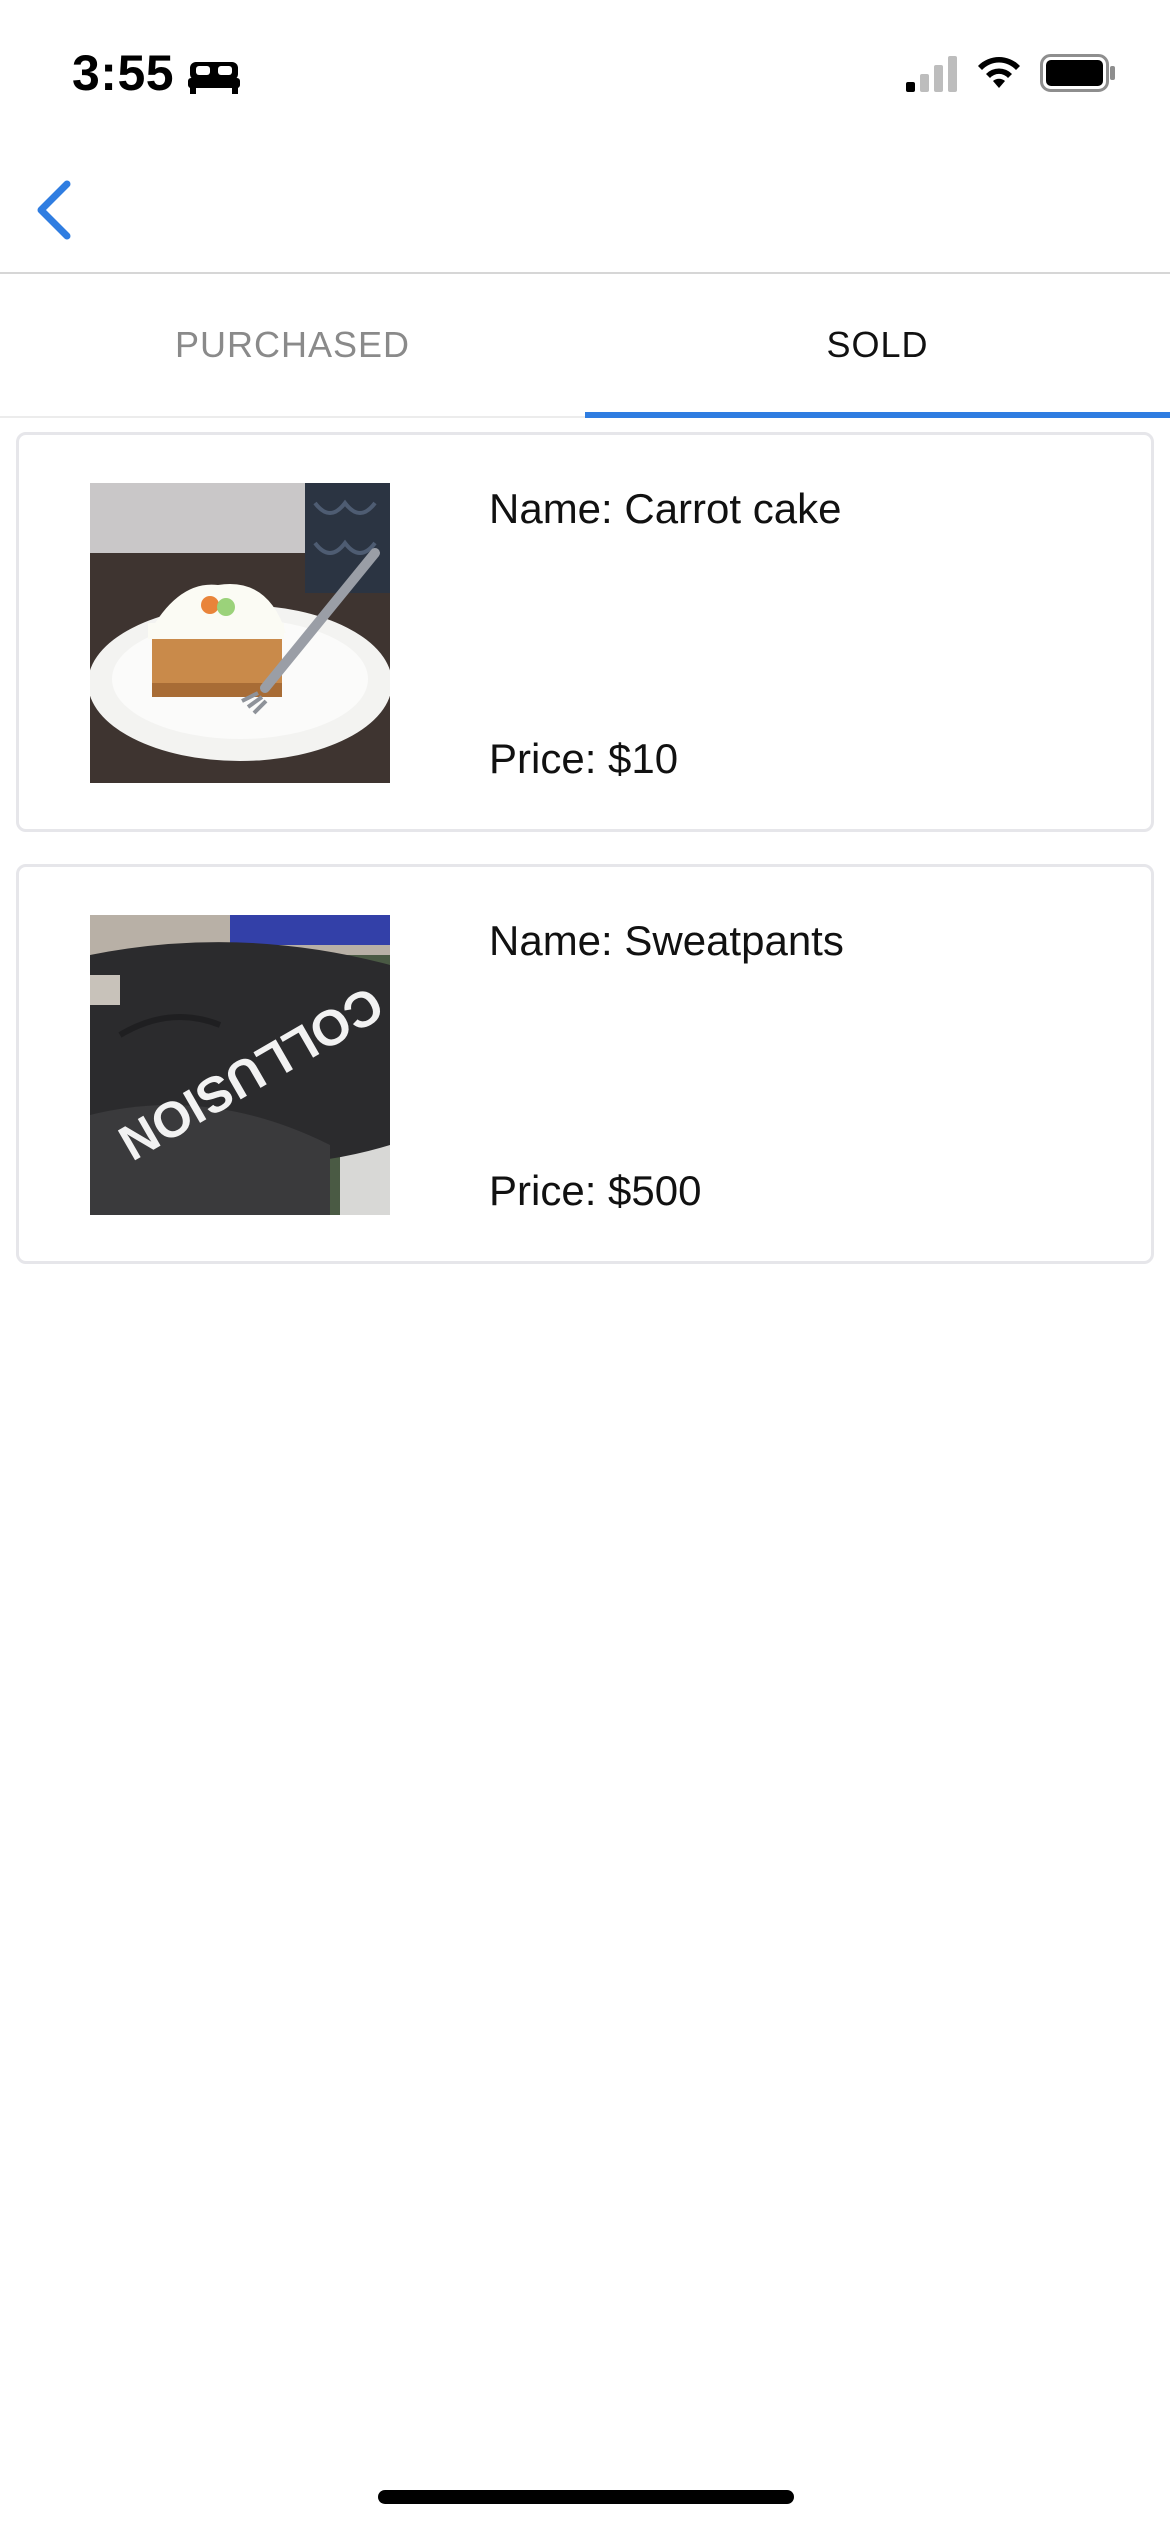  Describe the element at coordinates (586, 2497) in the screenshot. I see `home-indicator` at that location.